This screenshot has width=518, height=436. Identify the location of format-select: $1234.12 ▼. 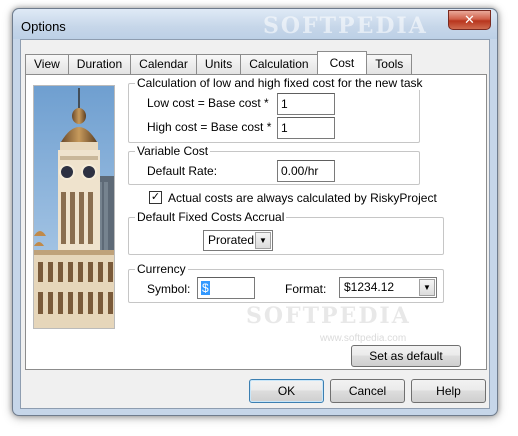
(388, 287).